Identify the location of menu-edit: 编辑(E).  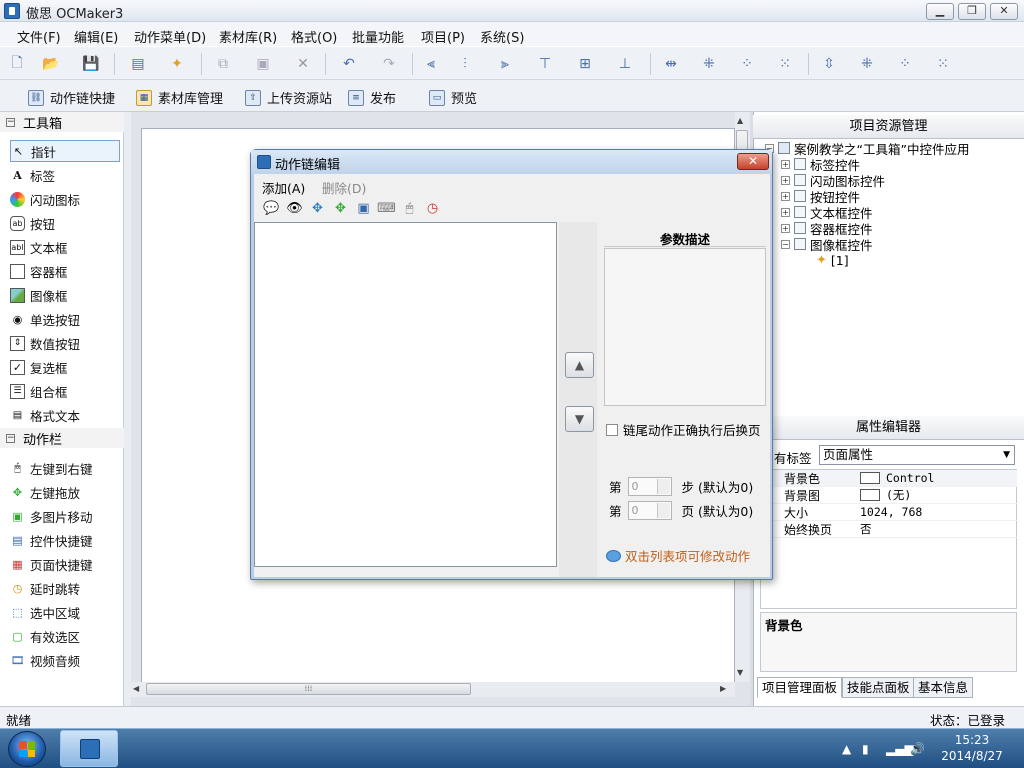
(96, 36).